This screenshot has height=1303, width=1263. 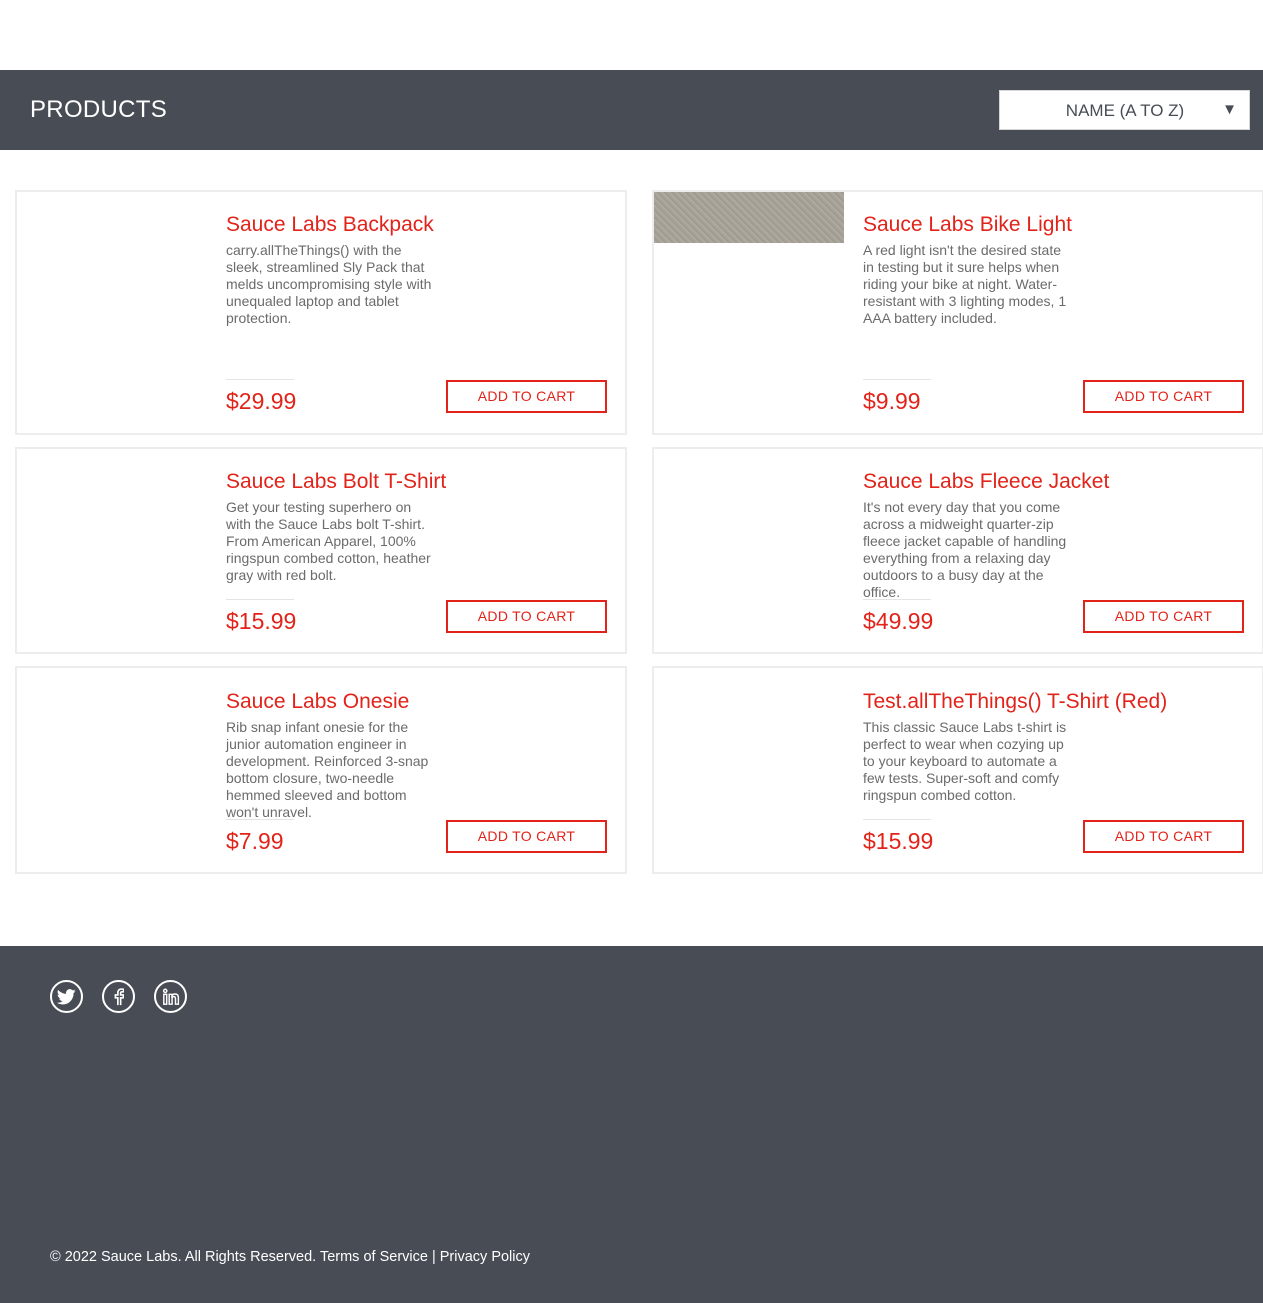 I want to click on sort-selected-label: NAME (A TO Z), so click(x=1125, y=110).